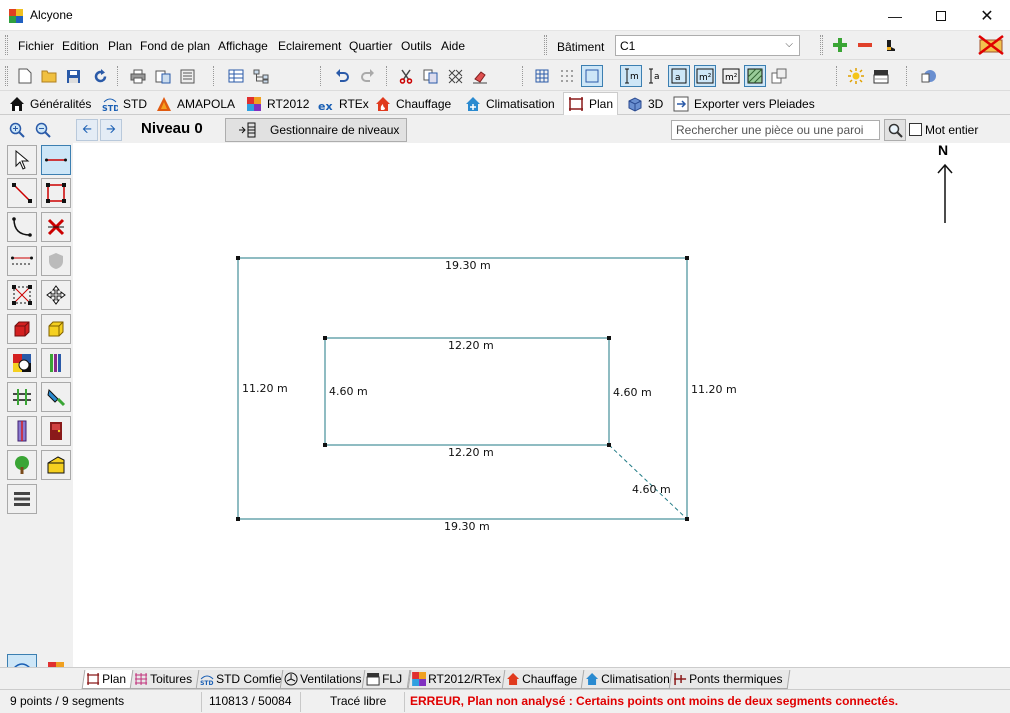 The width and height of the screenshot is (1010, 713). Describe the element at coordinates (755, 76) in the screenshot. I see `fill-rooms-button` at that location.